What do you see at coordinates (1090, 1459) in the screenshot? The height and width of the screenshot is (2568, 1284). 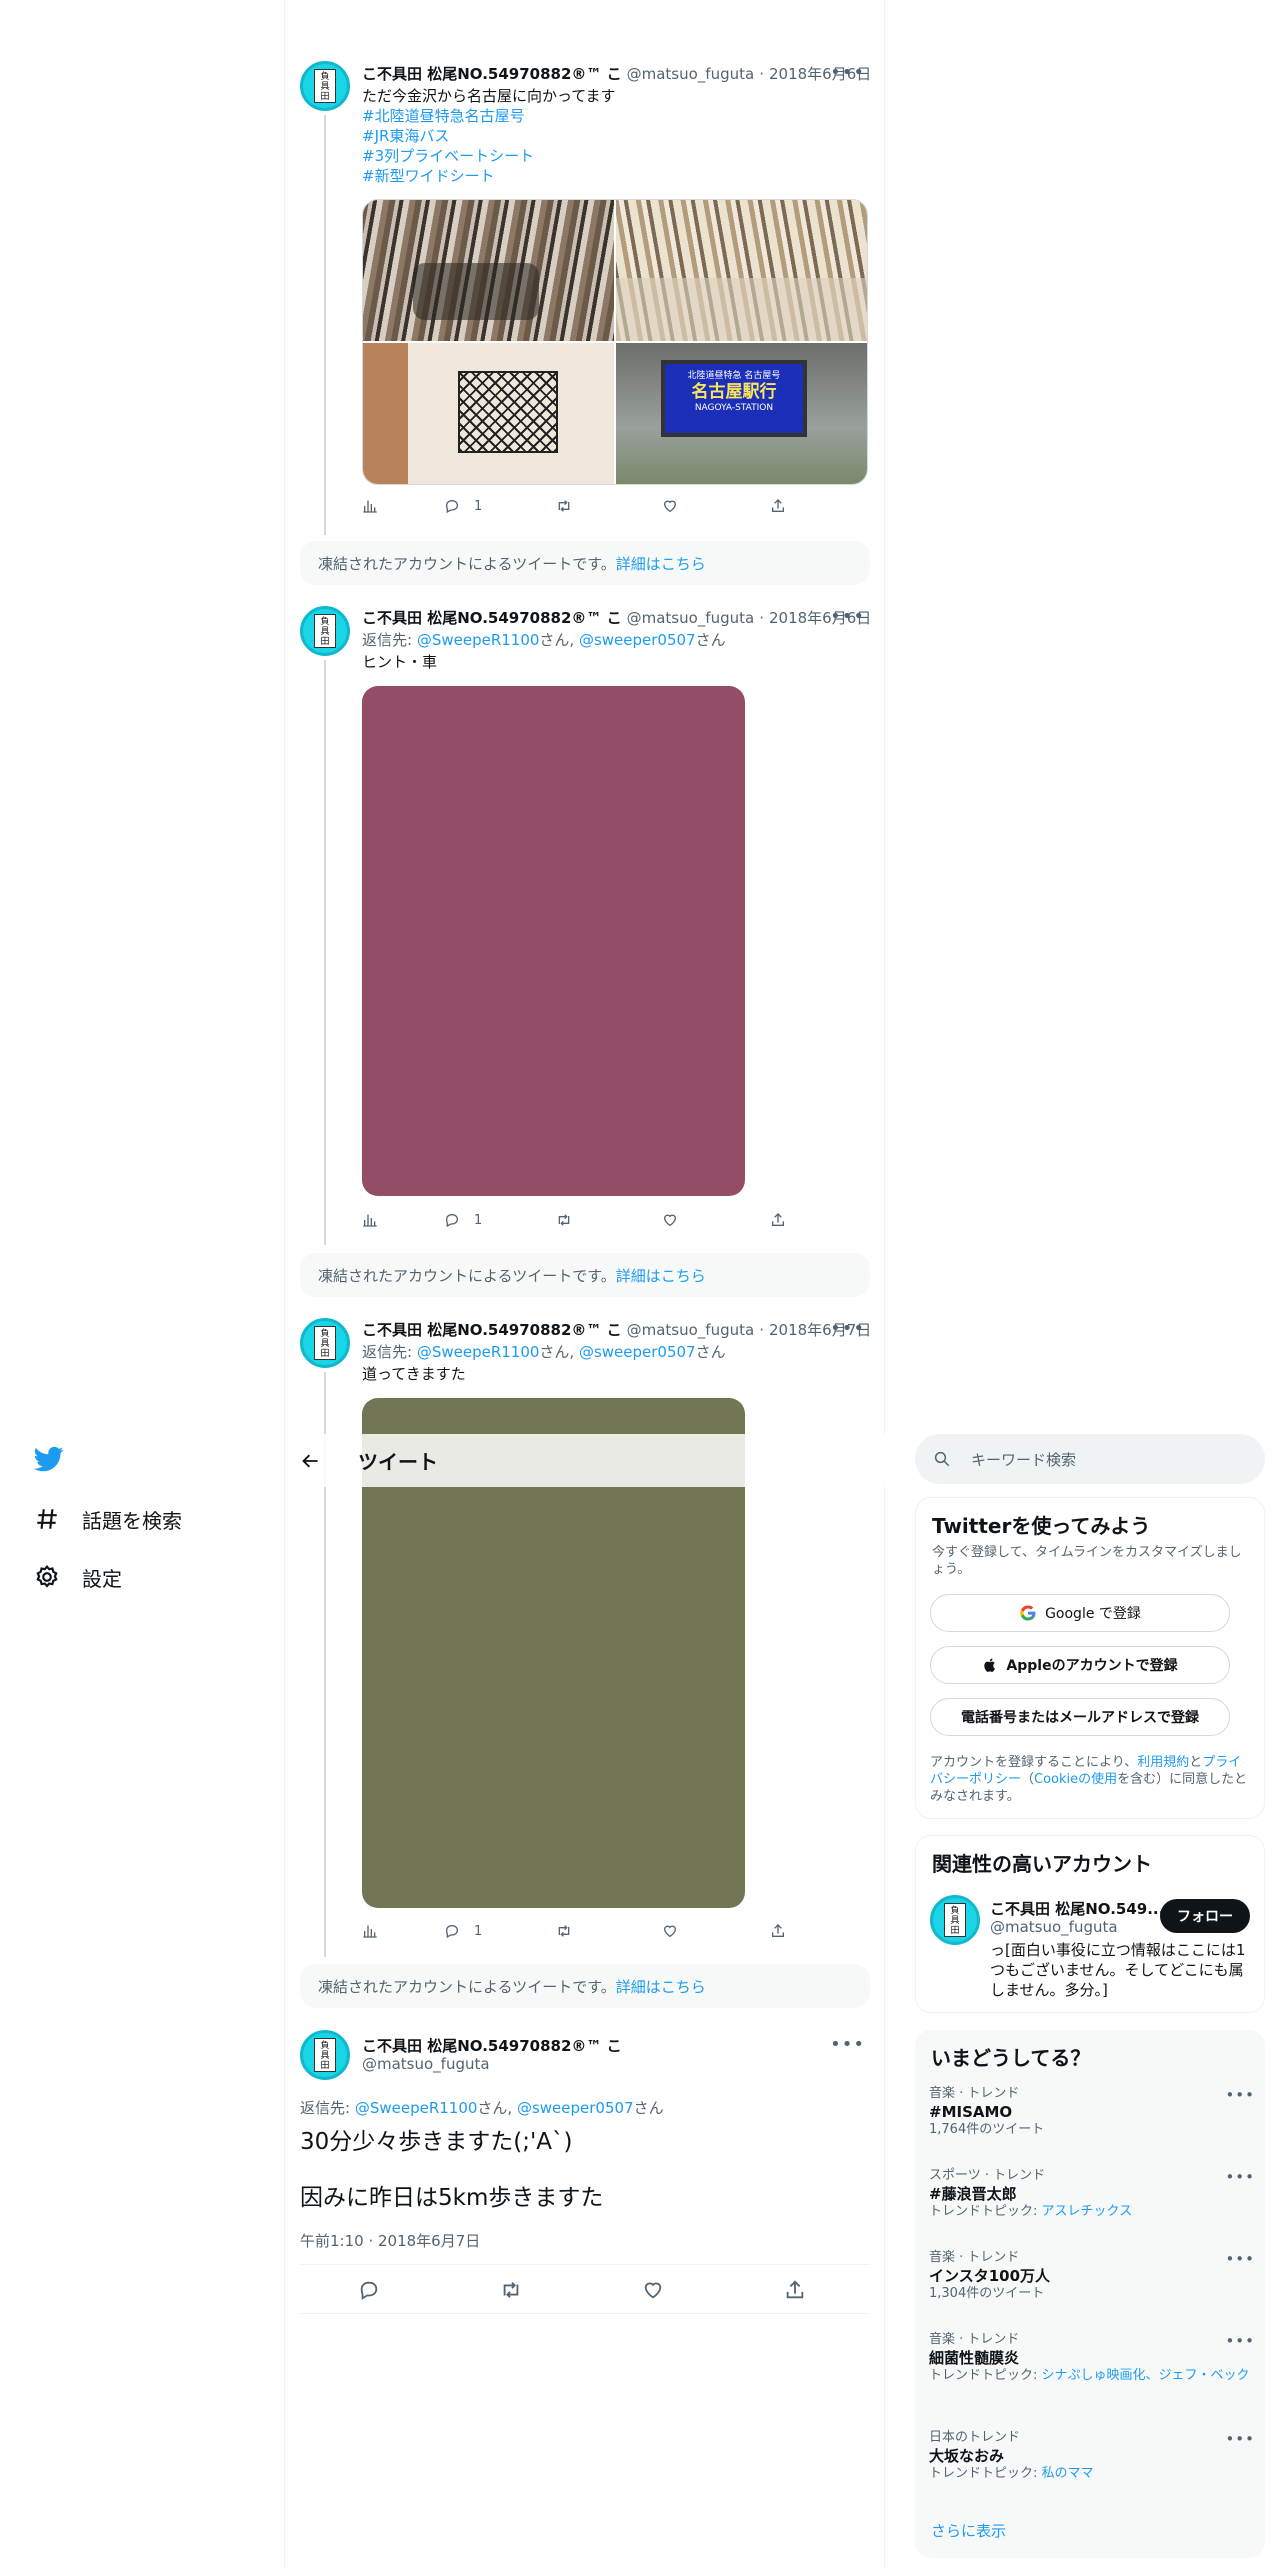 I see `search-box: キーワード検索` at bounding box center [1090, 1459].